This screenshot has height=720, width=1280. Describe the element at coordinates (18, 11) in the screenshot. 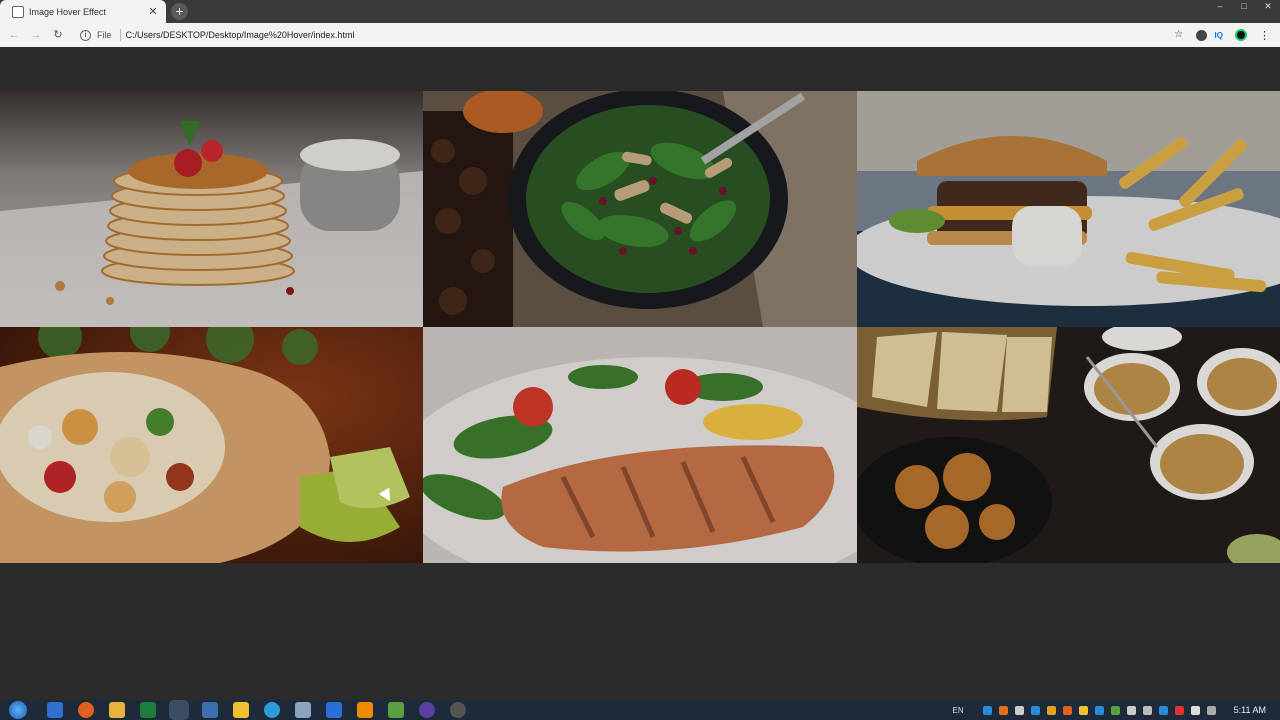

I see `page-favicon-icon` at that location.